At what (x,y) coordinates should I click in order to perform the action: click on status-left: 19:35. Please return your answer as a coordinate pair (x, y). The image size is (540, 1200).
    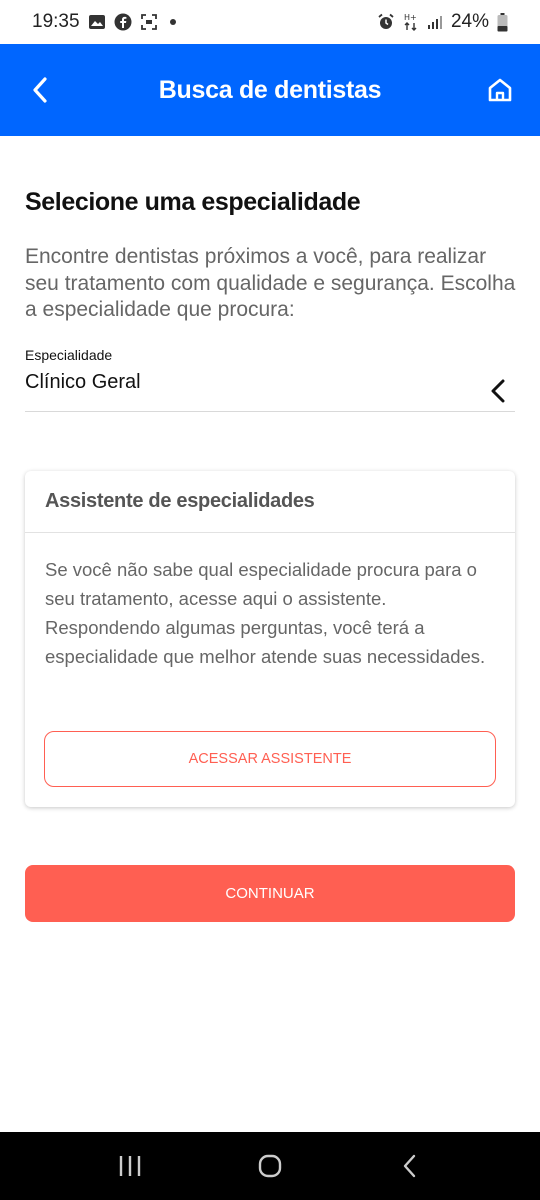
    Looking at the image, I should click on (104, 22).